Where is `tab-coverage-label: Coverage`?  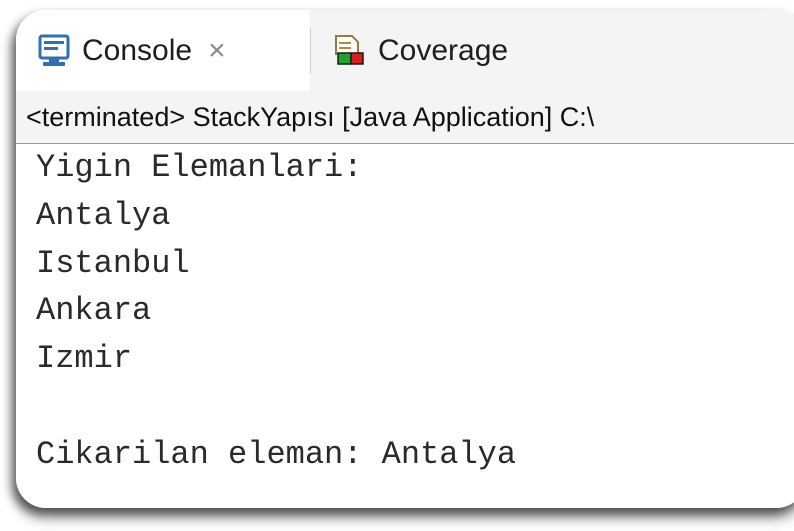
tab-coverage-label: Coverage is located at coordinates (443, 50).